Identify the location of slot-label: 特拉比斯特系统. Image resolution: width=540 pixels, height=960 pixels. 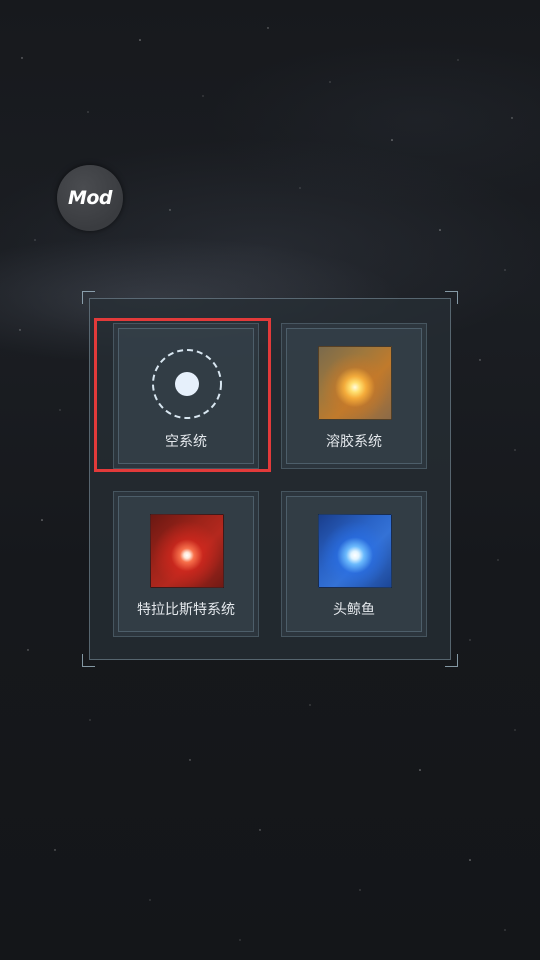
(186, 610).